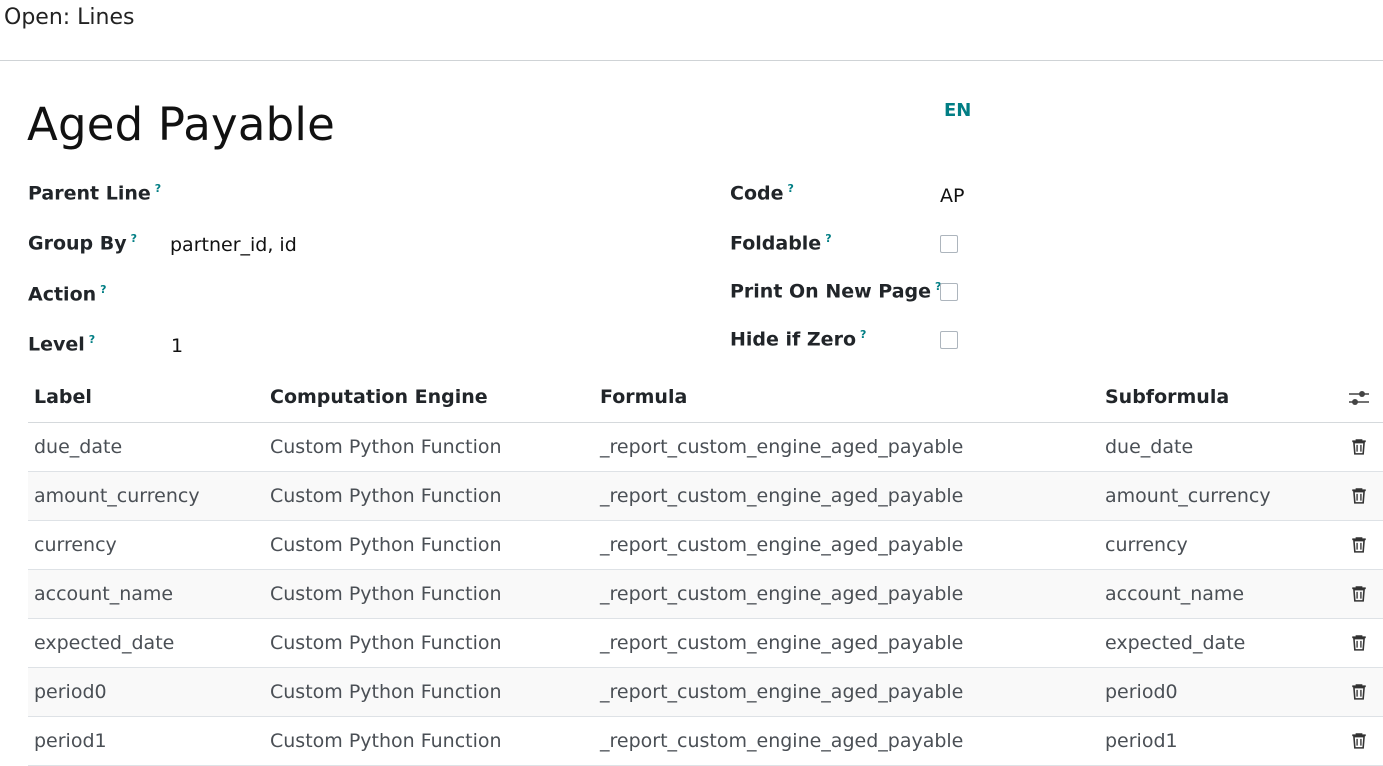 The image size is (1383, 766). Describe the element at coordinates (643, 397) in the screenshot. I see `column-header-formula: Formula` at that location.